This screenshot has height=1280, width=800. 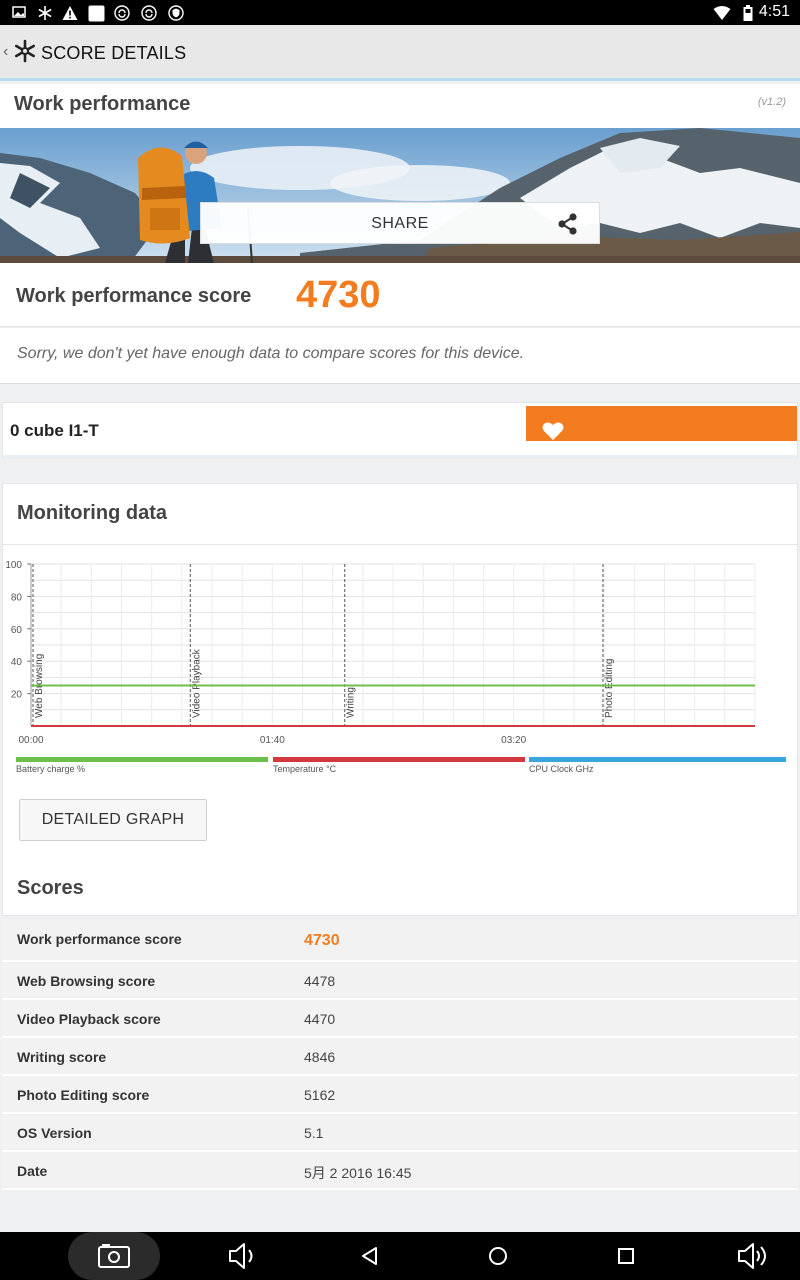 What do you see at coordinates (134, 296) in the screenshot?
I see `score-label: Work performance score` at bounding box center [134, 296].